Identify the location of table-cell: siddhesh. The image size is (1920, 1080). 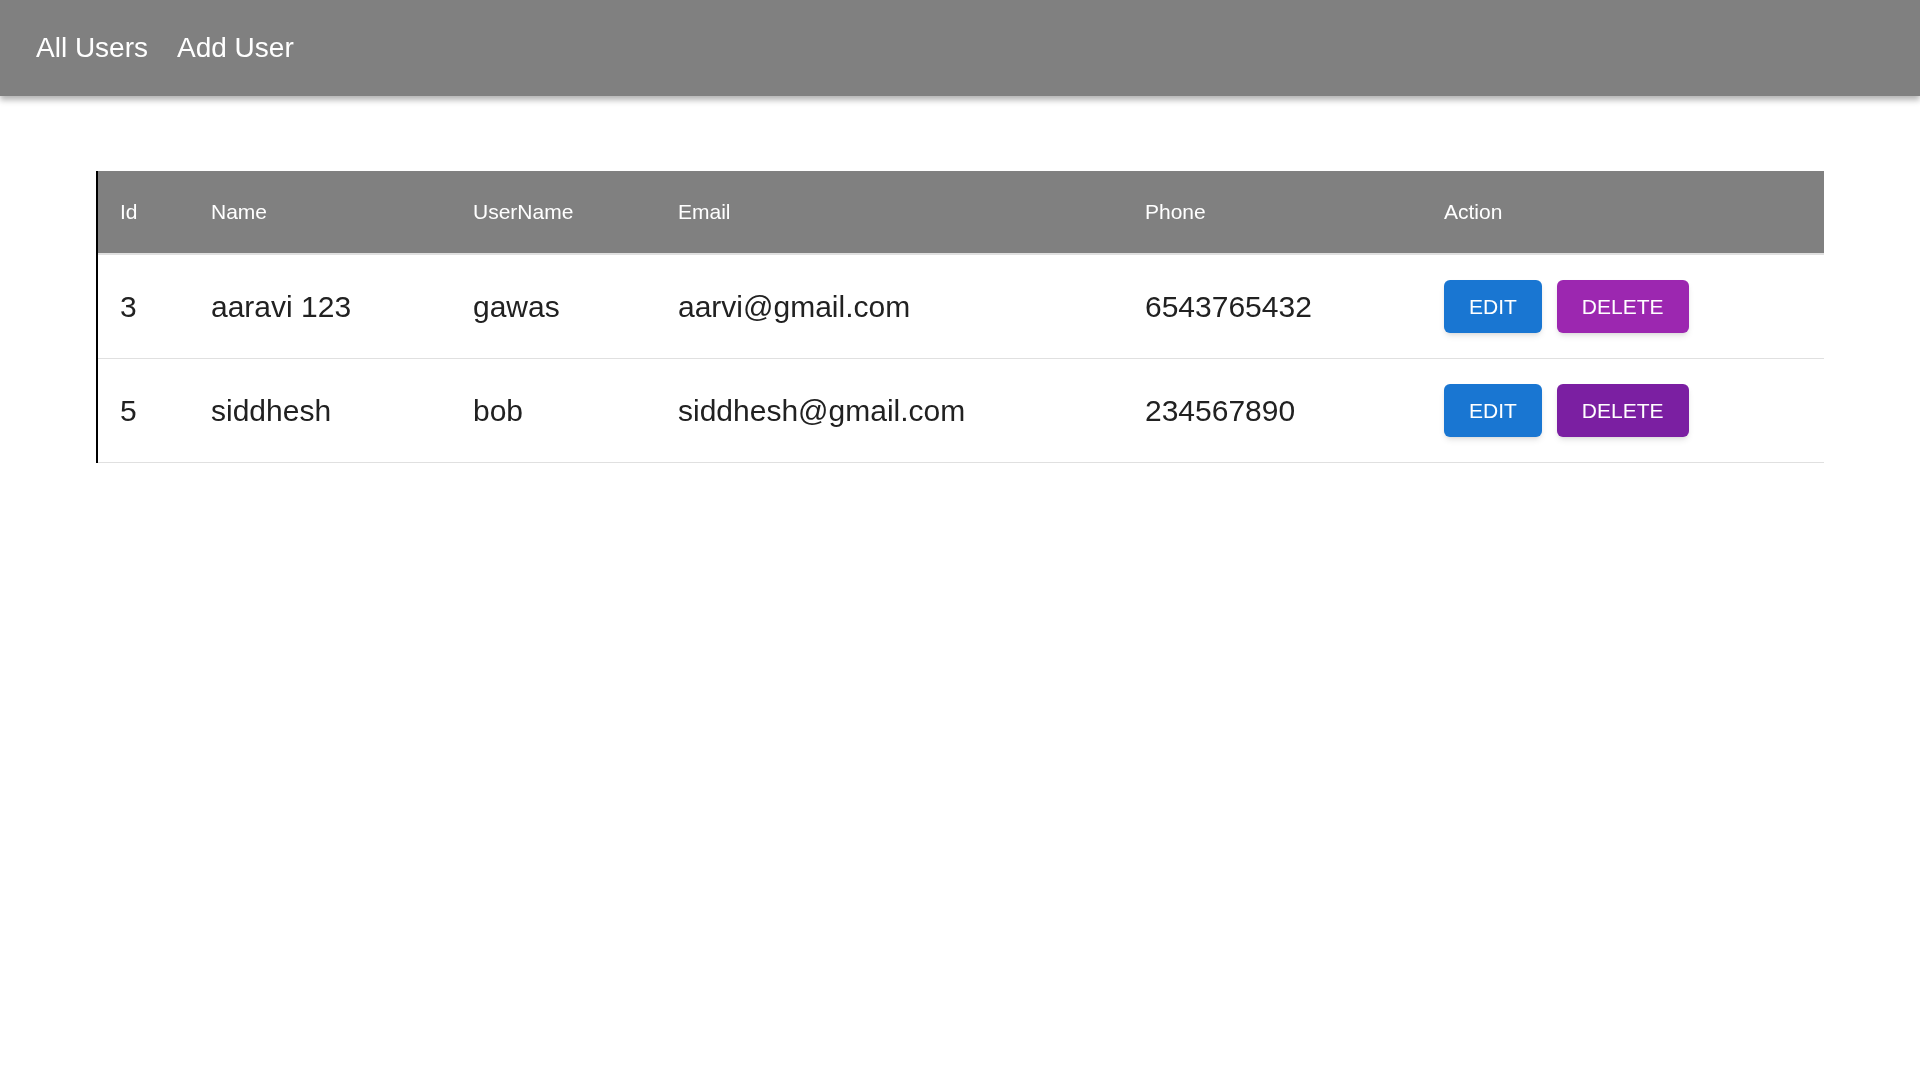
(271, 410).